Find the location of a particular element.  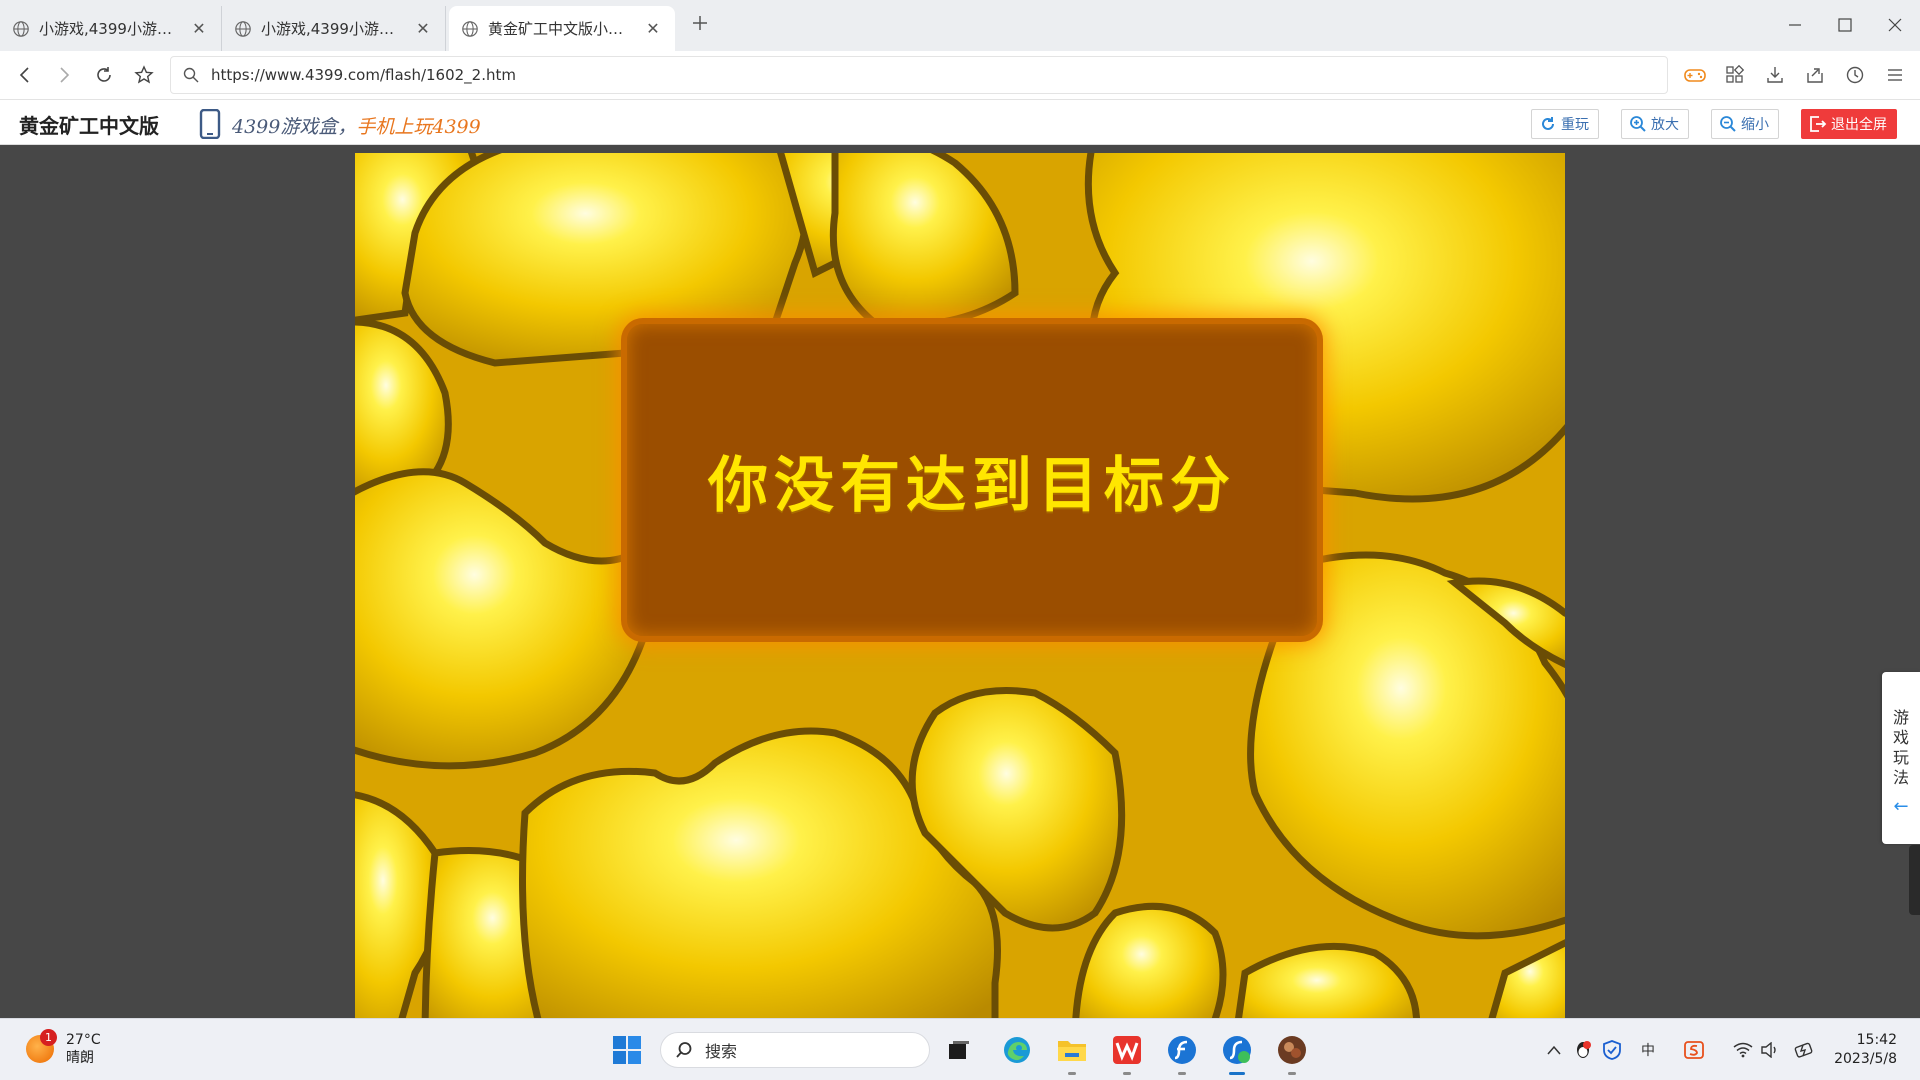

exit-fullscreen-button: 退出全屏 is located at coordinates (1849, 124).